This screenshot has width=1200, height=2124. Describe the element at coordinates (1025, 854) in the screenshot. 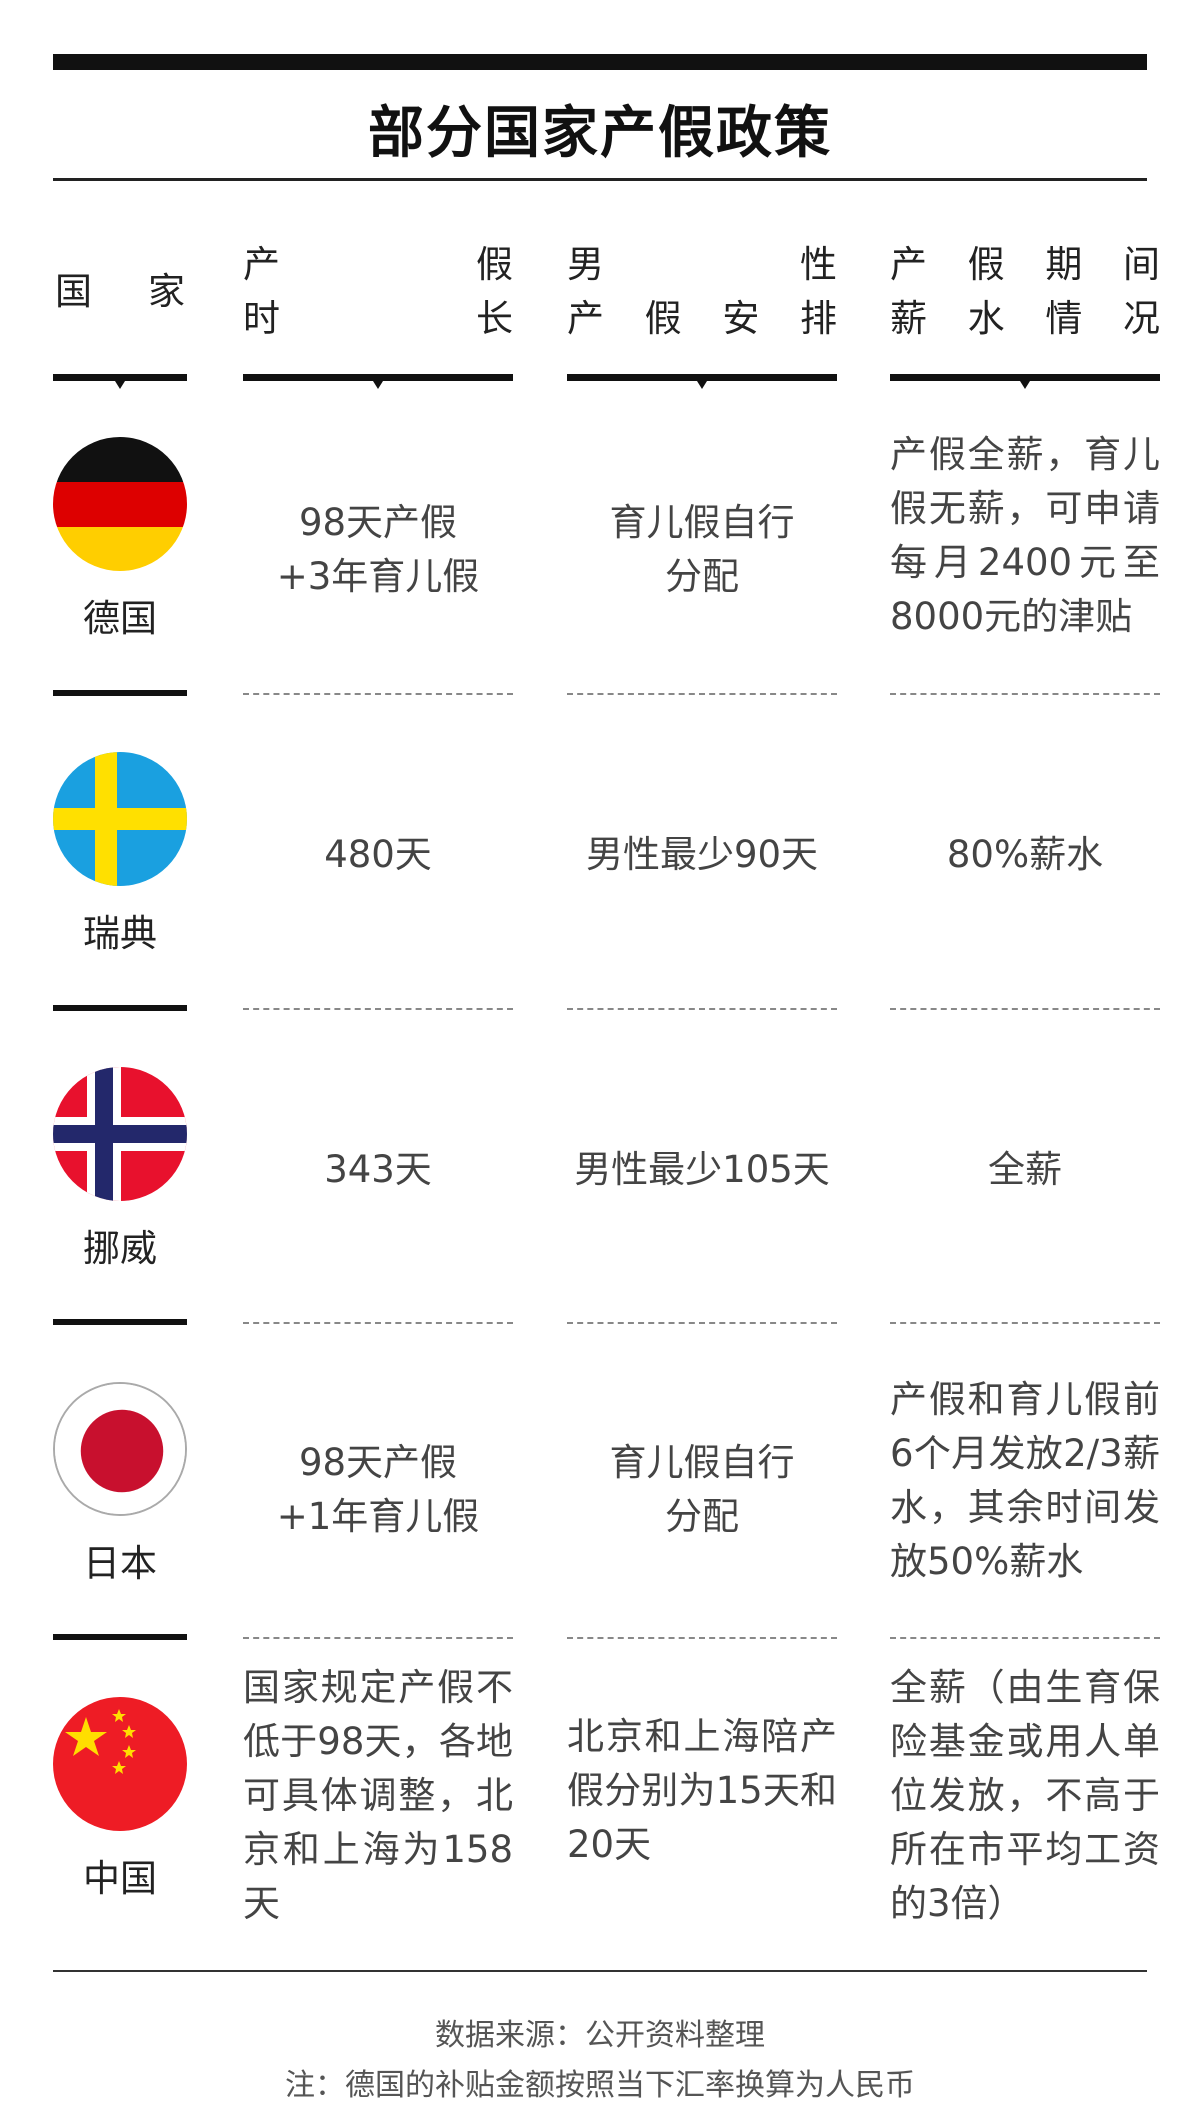

I see `salary-cell: 80%薪水` at that location.